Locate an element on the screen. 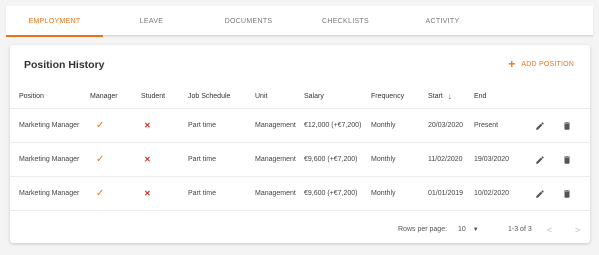 This screenshot has width=599, height=255. pagination-range: 1-3 of 3 is located at coordinates (520, 229).